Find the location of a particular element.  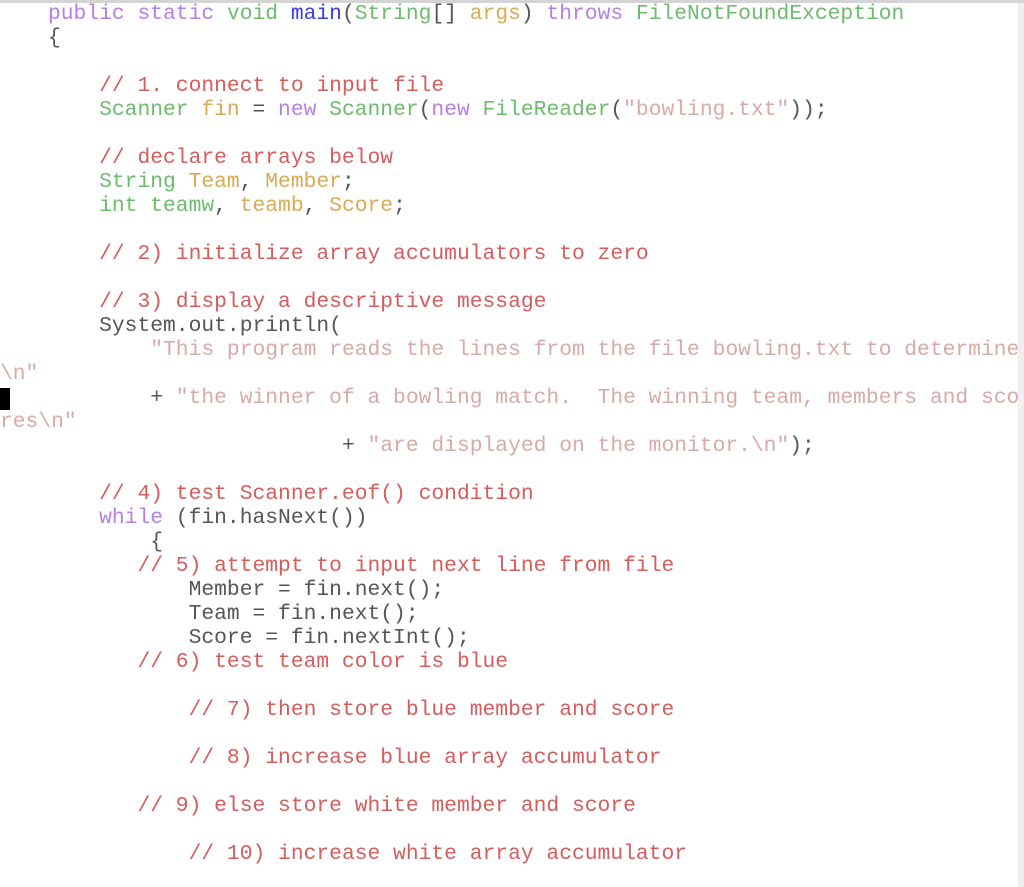

code-line: // 1. connect to input file is located at coordinates (271, 86).